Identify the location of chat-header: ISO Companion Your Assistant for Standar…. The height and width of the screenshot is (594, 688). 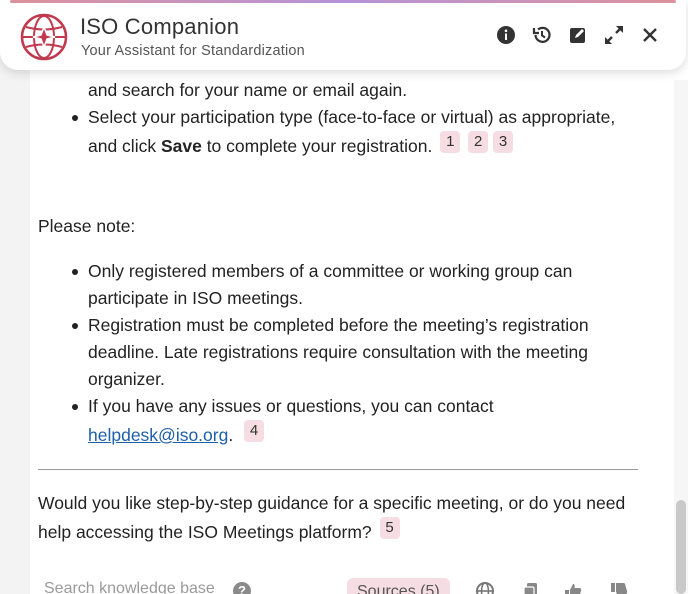
(343, 35).